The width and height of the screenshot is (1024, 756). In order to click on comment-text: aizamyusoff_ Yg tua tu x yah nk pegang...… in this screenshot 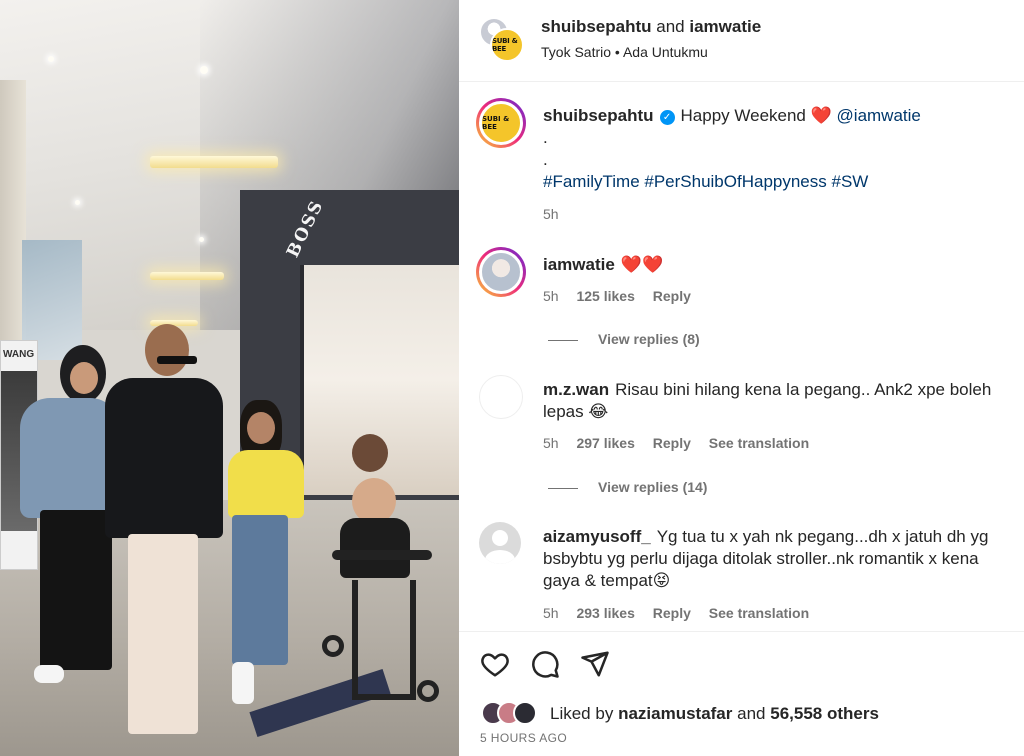, I will do `click(778, 559)`.